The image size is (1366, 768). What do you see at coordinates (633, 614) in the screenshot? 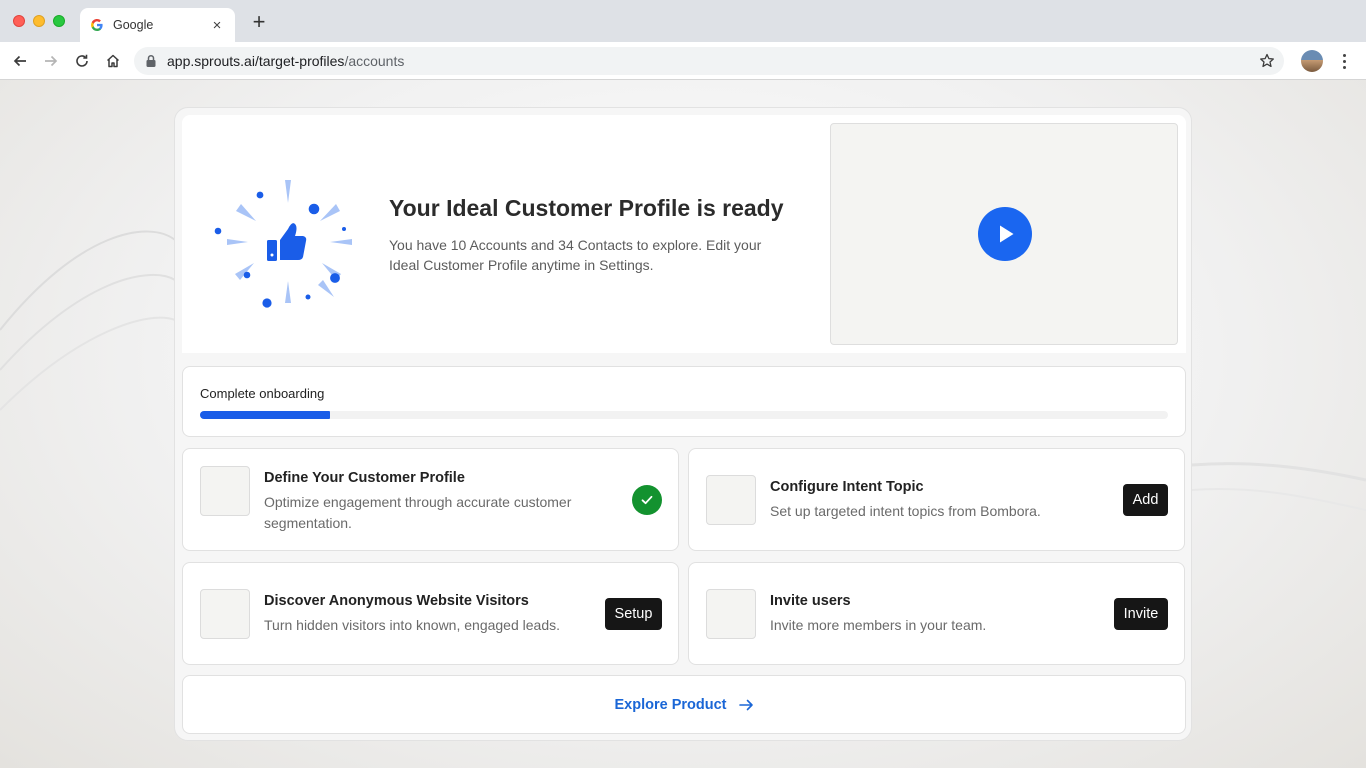
I see `setup-visitors-button: Setup` at bounding box center [633, 614].